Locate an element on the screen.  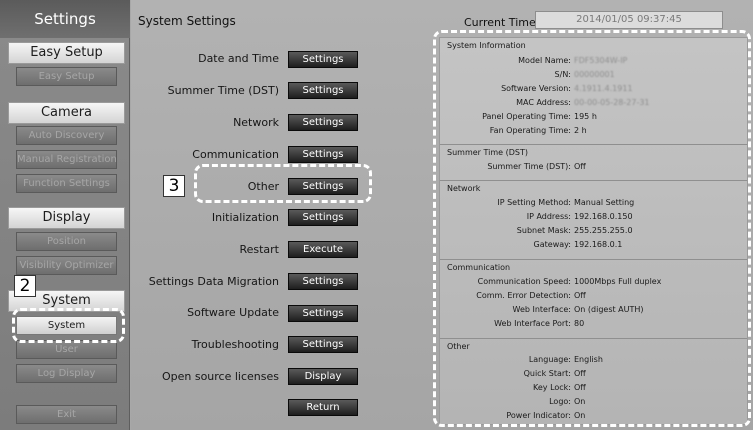
current-time-label: Current Time is located at coordinates (500, 22).